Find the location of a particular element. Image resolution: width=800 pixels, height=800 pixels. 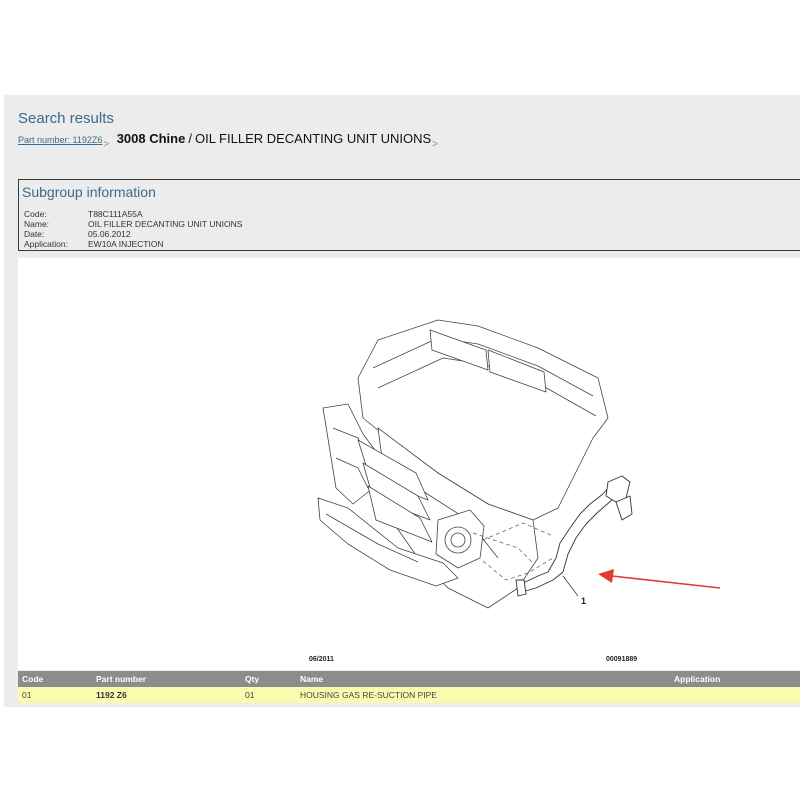

breadcrumb-slash: / is located at coordinates (190, 138).